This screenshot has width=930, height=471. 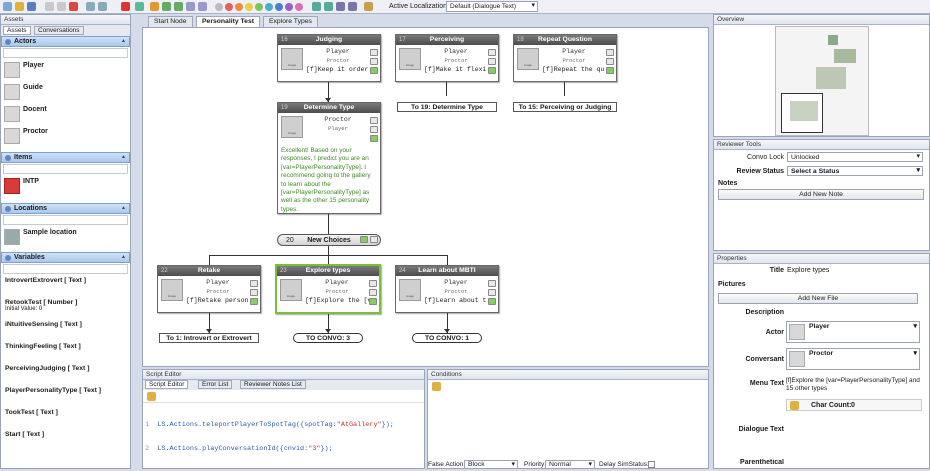 I want to click on yellow-swatch-icon, so click(x=249, y=7).